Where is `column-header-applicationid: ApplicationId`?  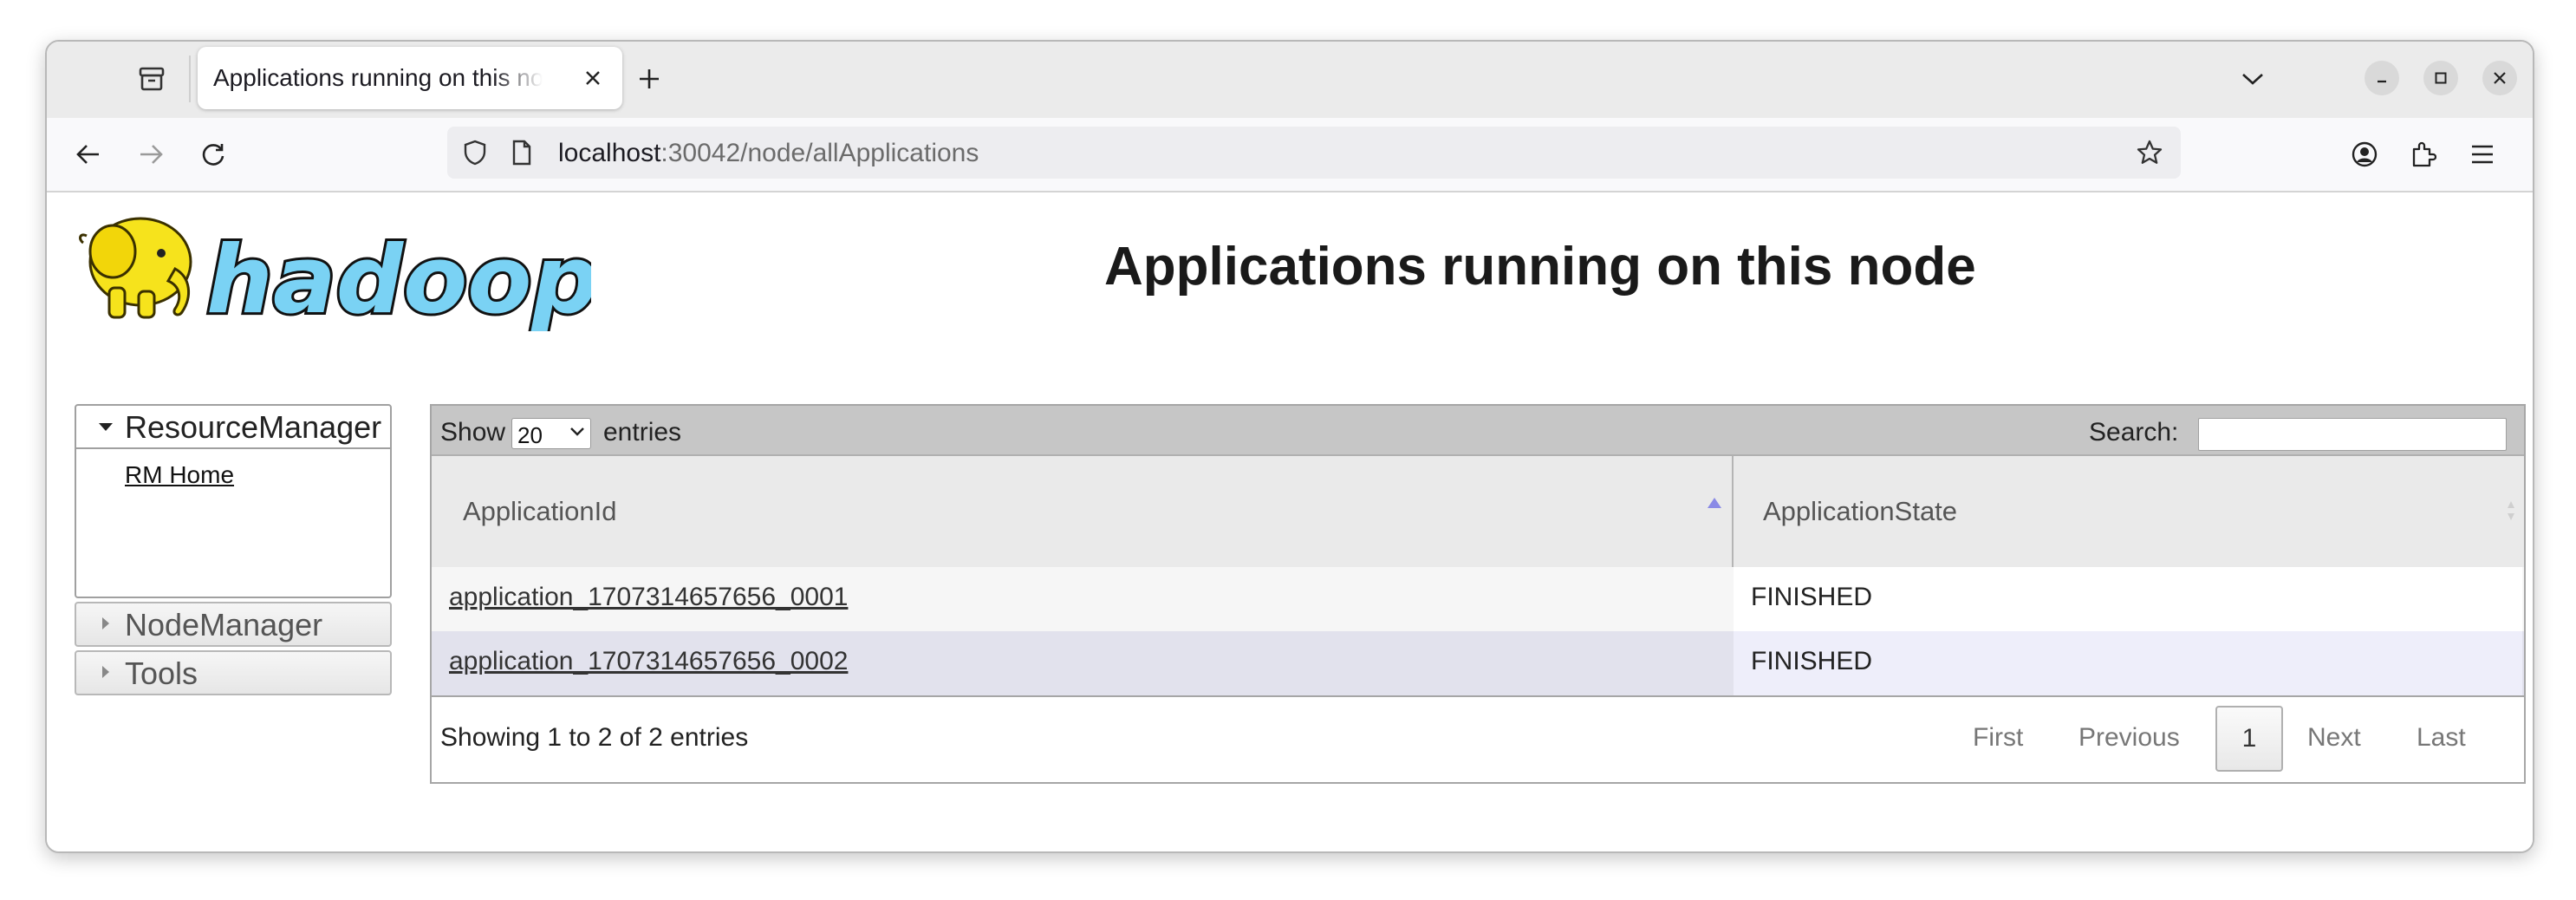 column-header-applicationid: ApplicationId is located at coordinates (540, 511).